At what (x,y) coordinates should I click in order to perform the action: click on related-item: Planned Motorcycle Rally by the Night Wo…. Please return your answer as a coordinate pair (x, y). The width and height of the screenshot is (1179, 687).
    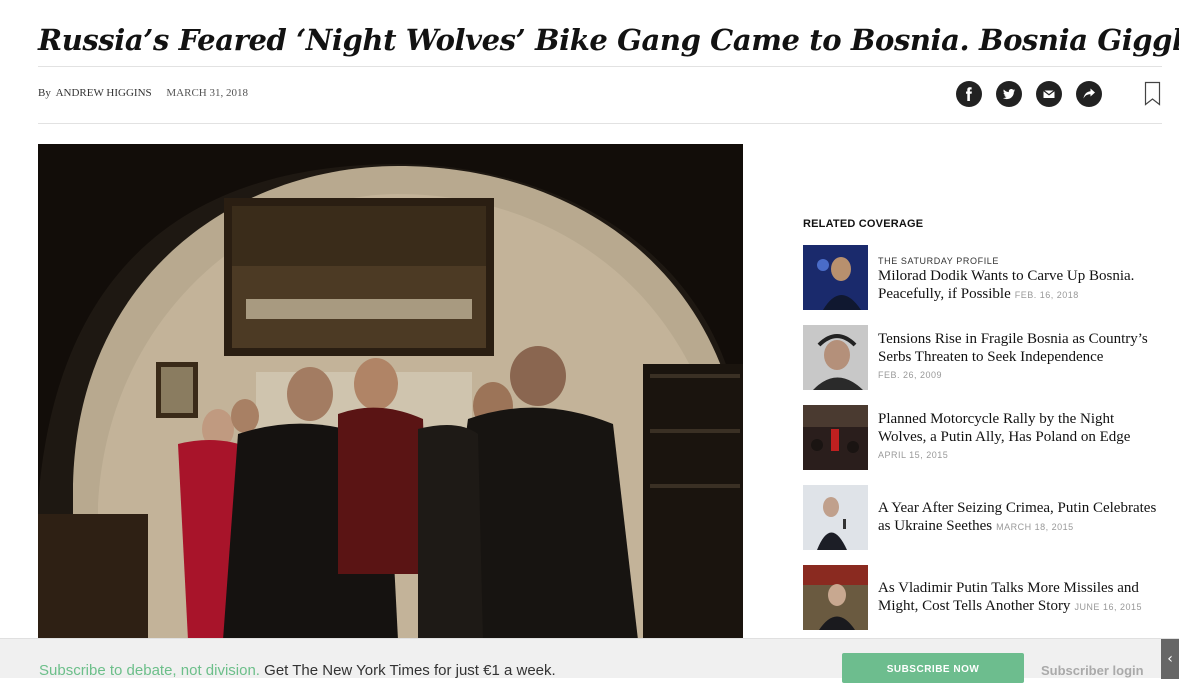
    Looking at the image, I should click on (983, 437).